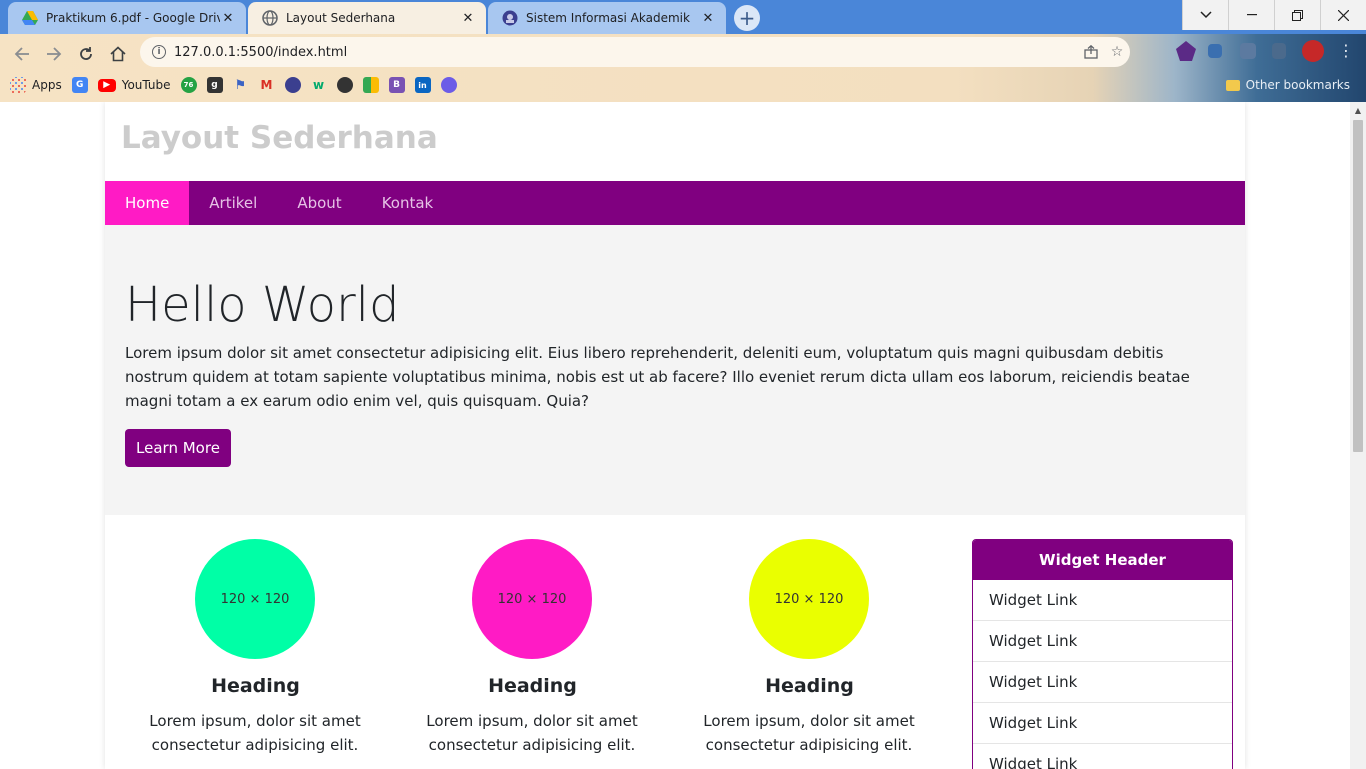 The height and width of the screenshot is (769, 1366). I want to click on new-tab-button: +, so click(747, 18).